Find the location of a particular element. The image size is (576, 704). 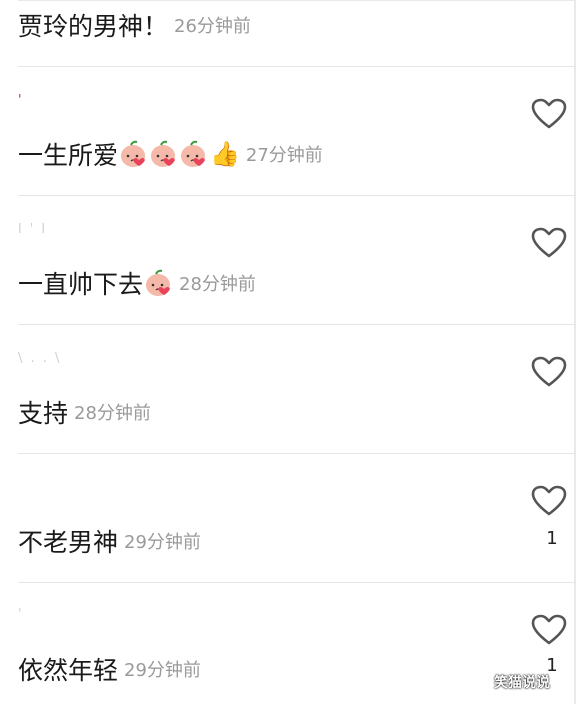

comment-text-row: 不老男神 29分钟前 is located at coordinates (109, 541).